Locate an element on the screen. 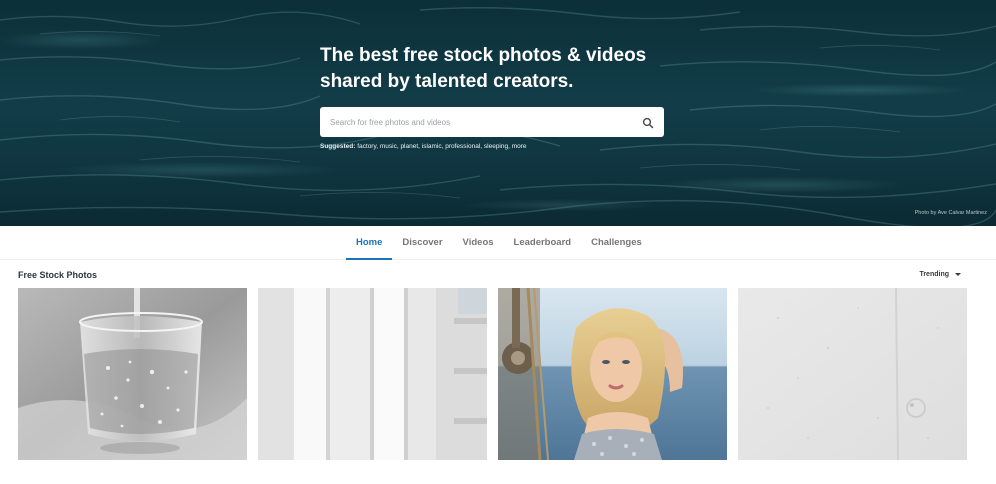 This screenshot has height=484, width=996. woman-portrait-image is located at coordinates (612, 374).